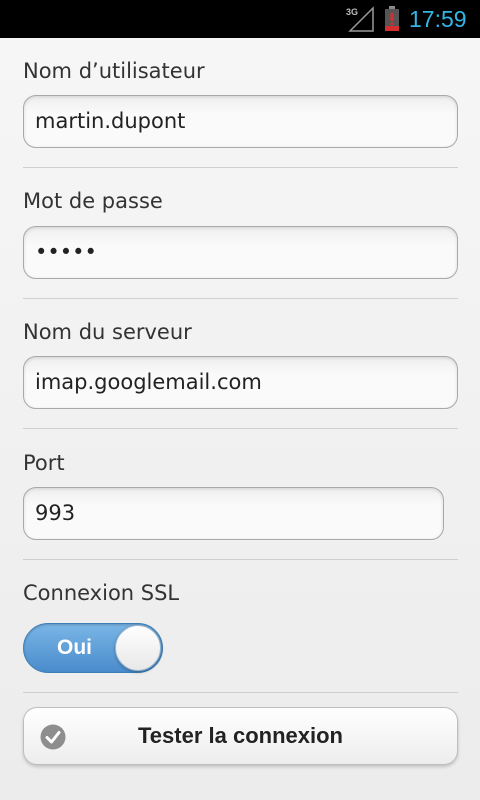 The image size is (480, 800). Describe the element at coordinates (107, 332) in the screenshot. I see `server-label: Nom du serveur` at that location.